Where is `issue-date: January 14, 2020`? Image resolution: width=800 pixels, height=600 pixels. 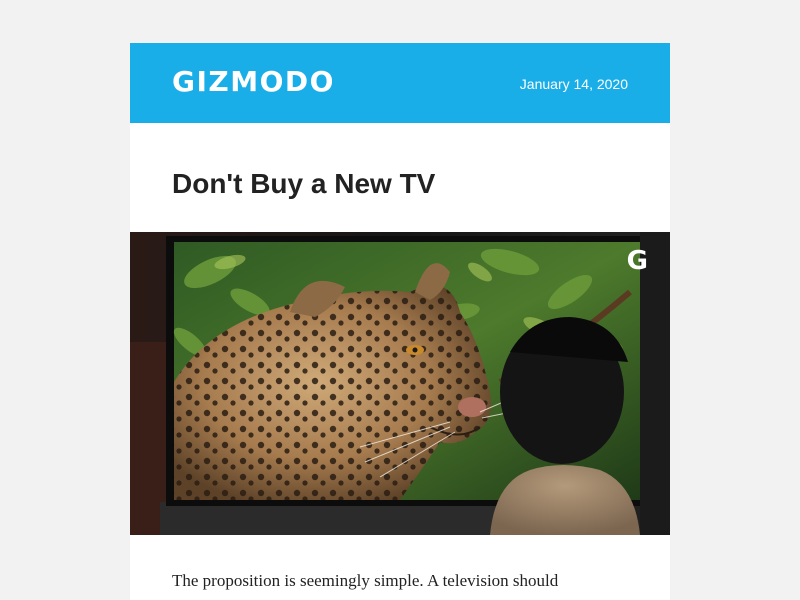
issue-date: January 14, 2020 is located at coordinates (573, 84).